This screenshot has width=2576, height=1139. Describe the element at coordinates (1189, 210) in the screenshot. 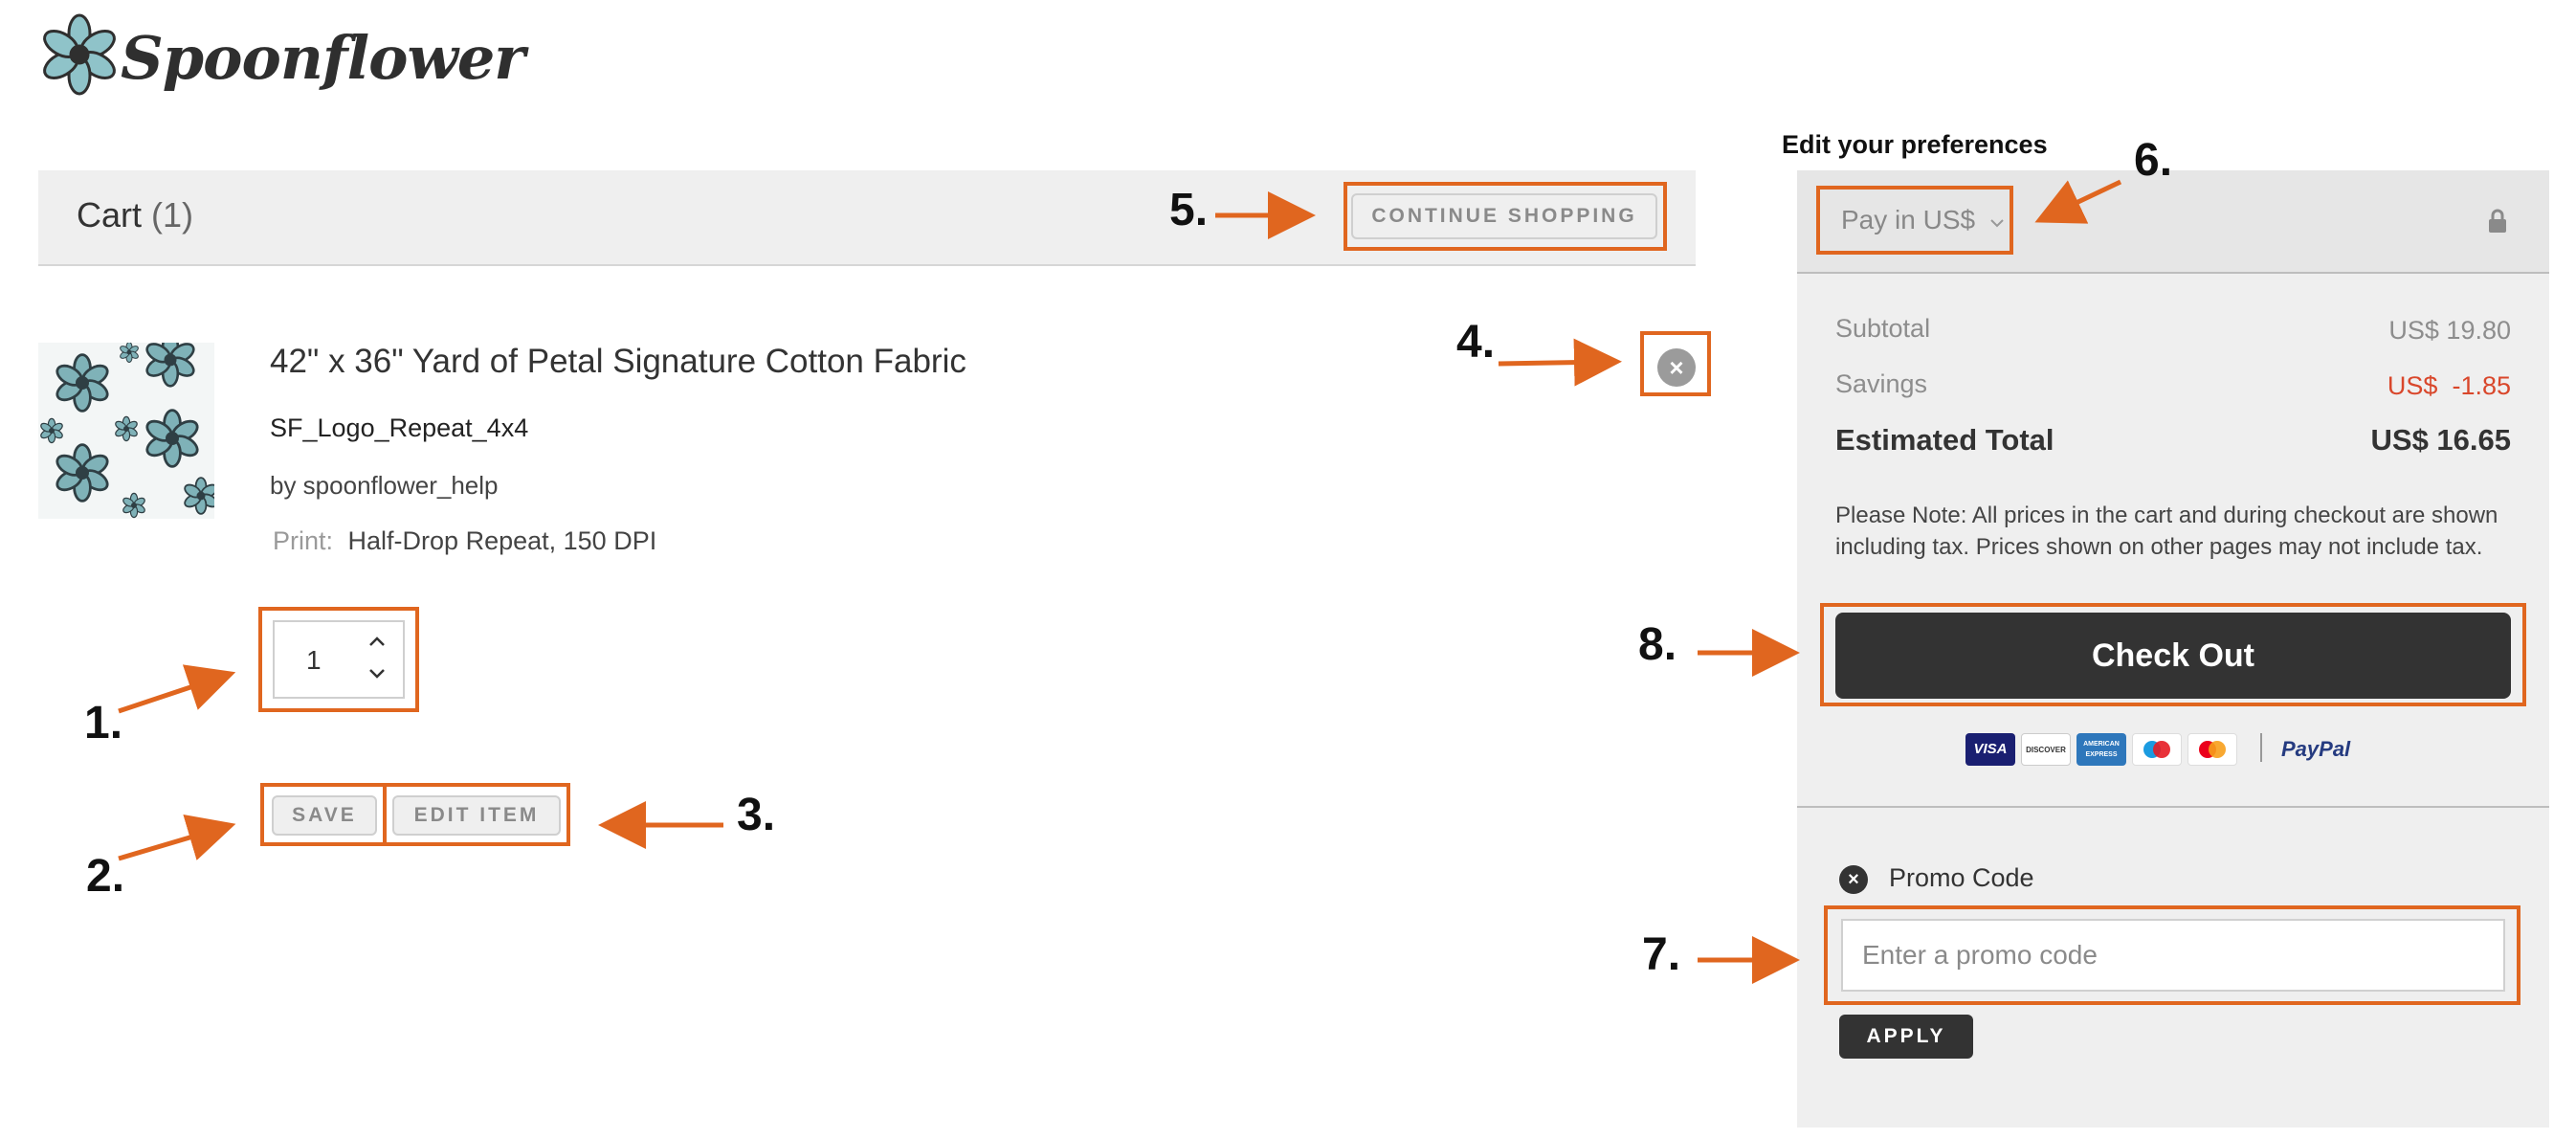

I see `annotation-number-5: 5.` at that location.